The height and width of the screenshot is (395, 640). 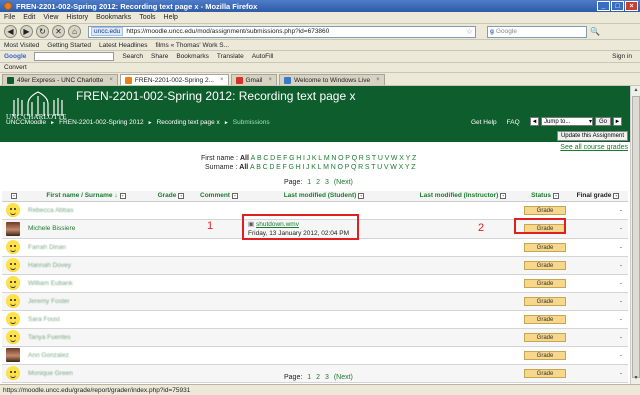 What do you see at coordinates (58, 31) in the screenshot?
I see `stop-button: ✕` at bounding box center [58, 31].